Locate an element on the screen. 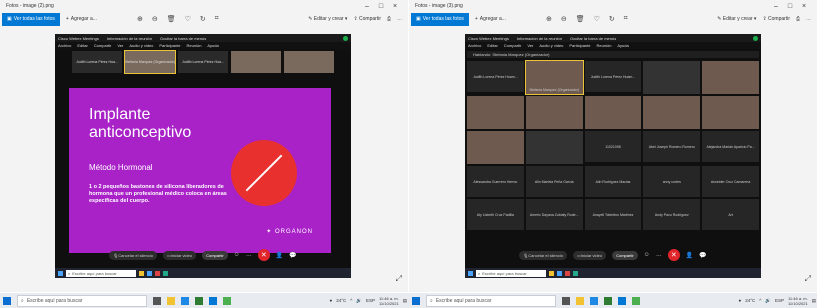 Image resolution: width=817 pixels, height=308 pixels. menu-compartir: Compartir is located at coordinates (102, 45).